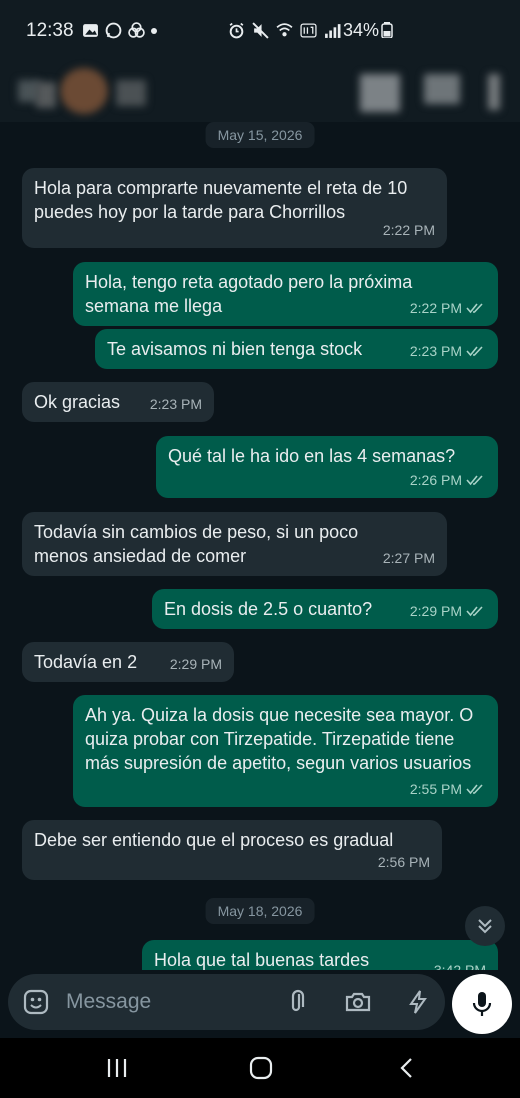 This screenshot has width=520, height=1098. Describe the element at coordinates (90, 30) in the screenshot. I see `gallery-icon` at that location.